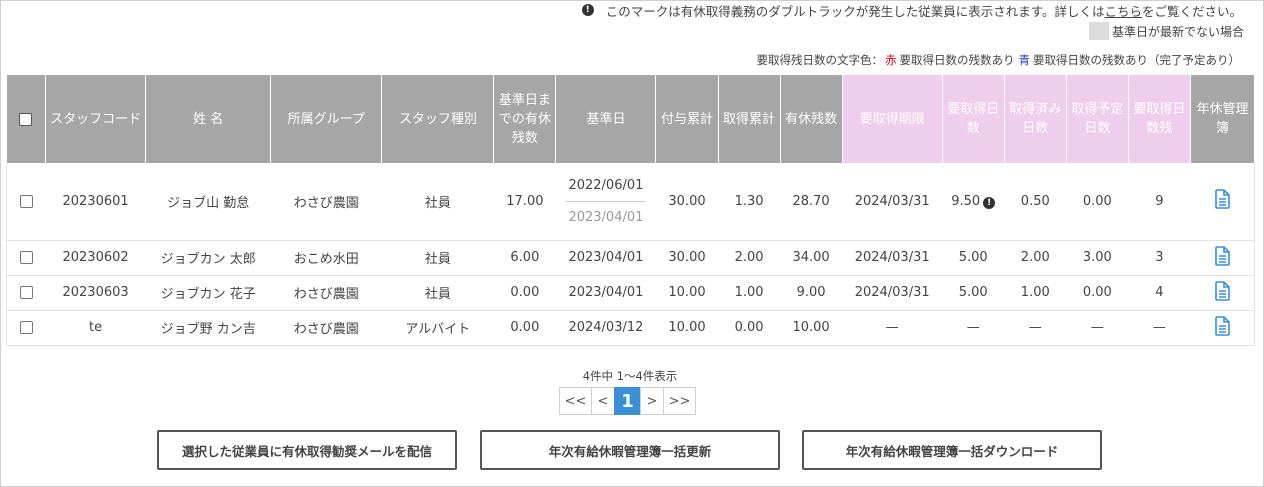 This screenshot has width=1264, height=487. I want to click on header-staff-code: スタッフコード, so click(96, 119).